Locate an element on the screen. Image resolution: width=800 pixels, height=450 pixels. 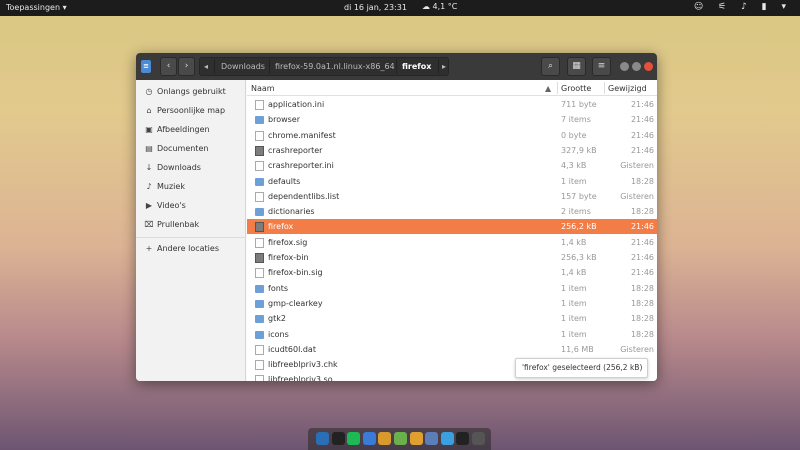
sidebar-item-pictures: ▣ Afbeeldingen is located at coordinates (191, 130).